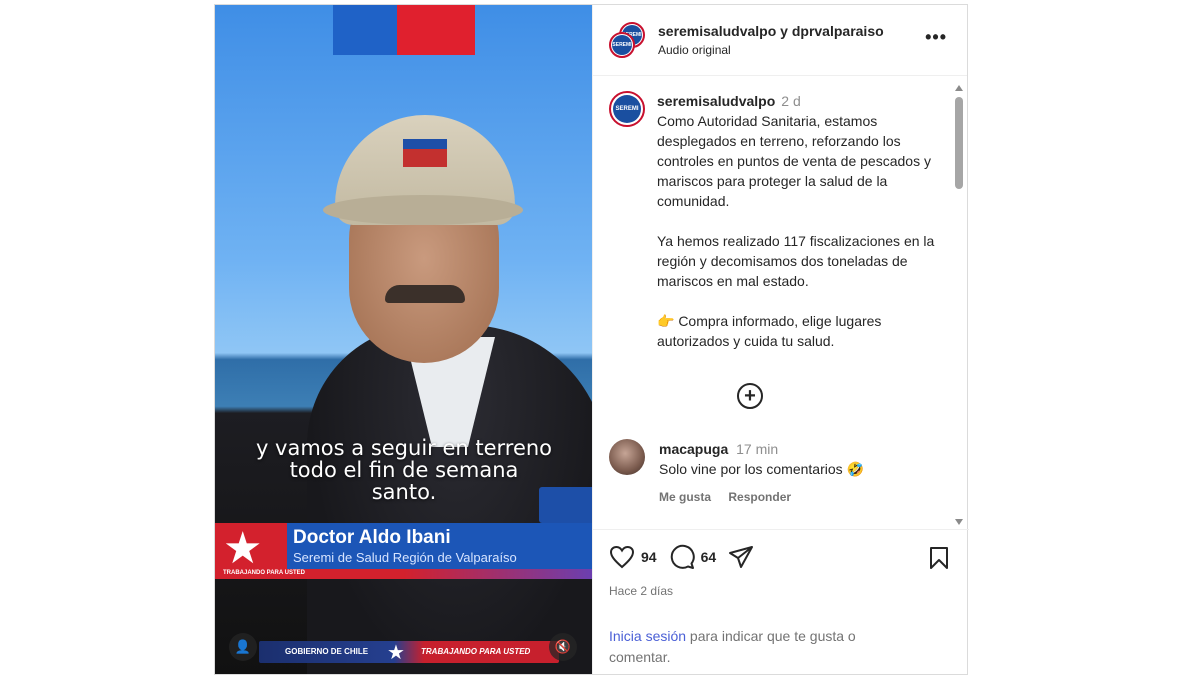 The height and width of the screenshot is (675, 1200). Describe the element at coordinates (476, 651) in the screenshot. I see `footer-right-text: TRABAJANDO PARA USTED` at that location.